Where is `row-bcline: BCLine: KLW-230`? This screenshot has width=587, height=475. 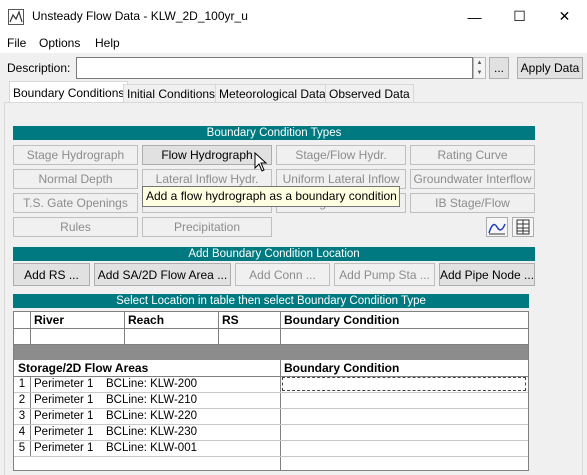 row-bcline: BCLine: KLW-230 is located at coordinates (151, 432).